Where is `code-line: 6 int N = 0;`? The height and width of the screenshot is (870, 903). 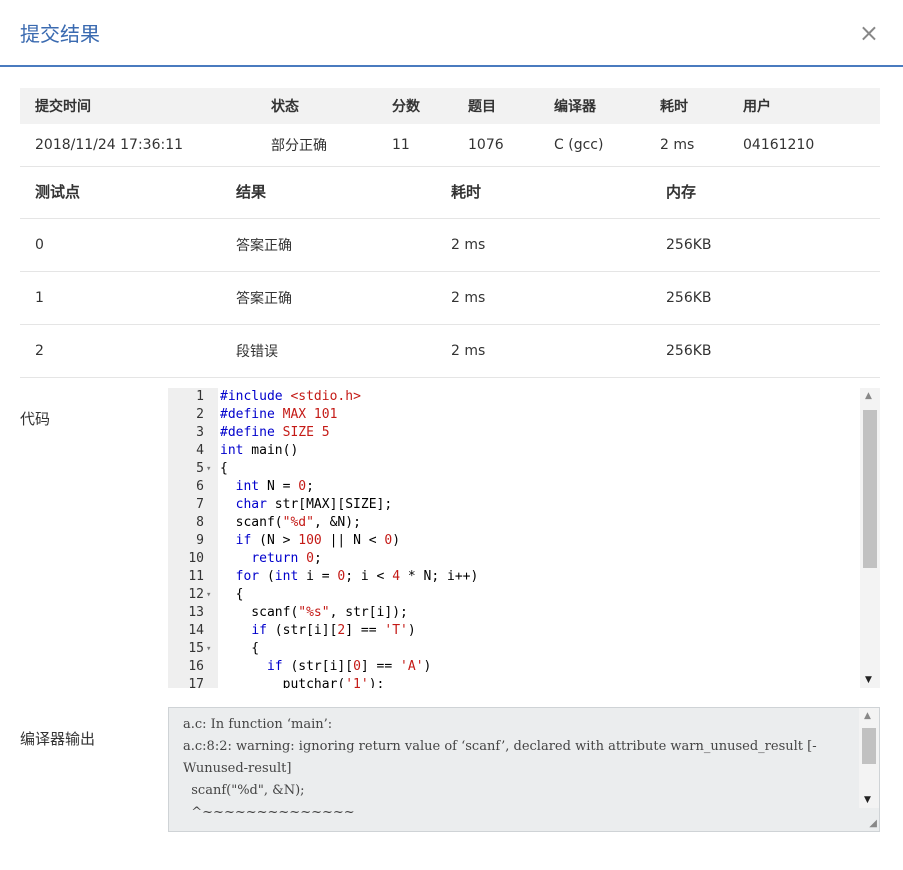
code-line: 6 int N = 0; is located at coordinates (255, 486).